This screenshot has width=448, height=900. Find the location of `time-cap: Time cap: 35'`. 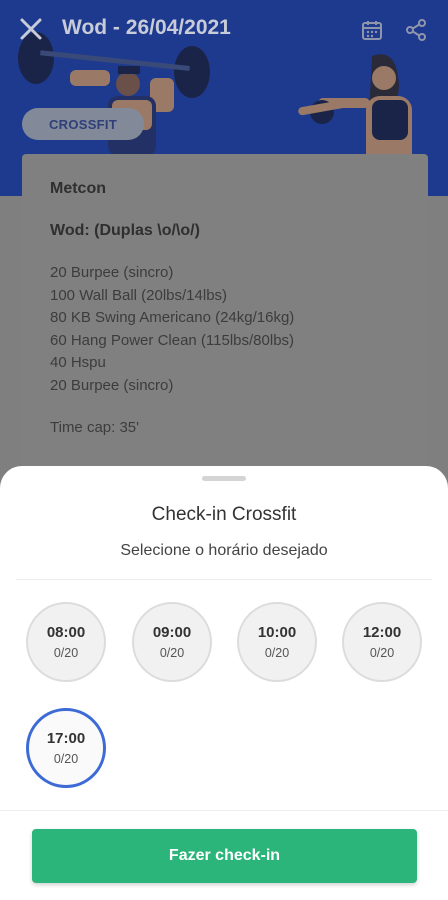

time-cap: Time cap: 35' is located at coordinates (95, 427).